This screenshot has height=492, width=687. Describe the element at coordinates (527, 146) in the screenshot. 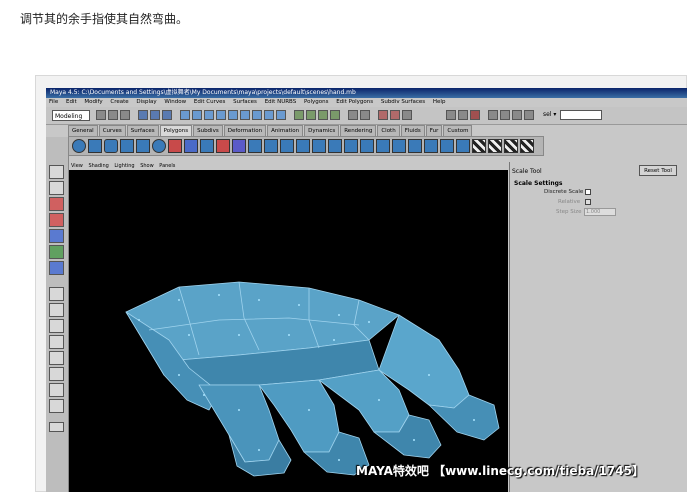

I see `uv-layout-icon` at that location.